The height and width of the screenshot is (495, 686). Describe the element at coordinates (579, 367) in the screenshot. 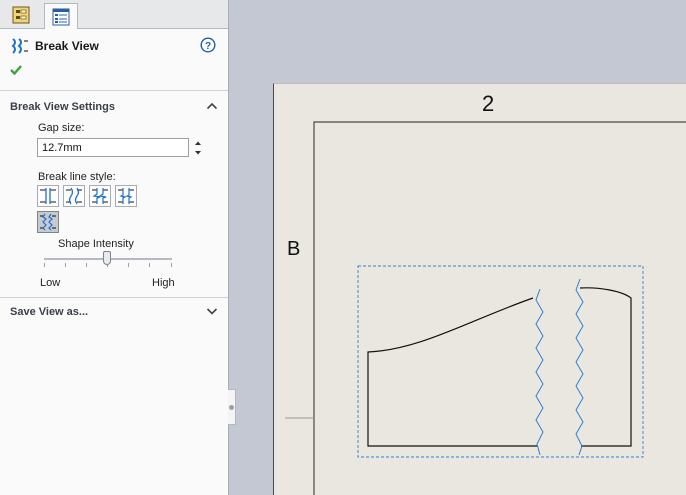

I see `break-line-right` at that location.